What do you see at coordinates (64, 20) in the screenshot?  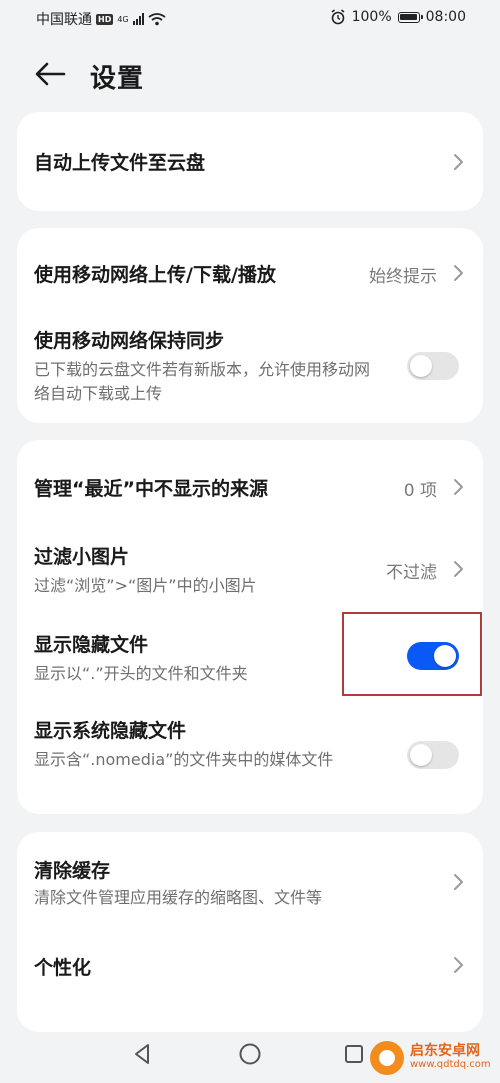 I see `carrier-label: 中国联通` at bounding box center [64, 20].